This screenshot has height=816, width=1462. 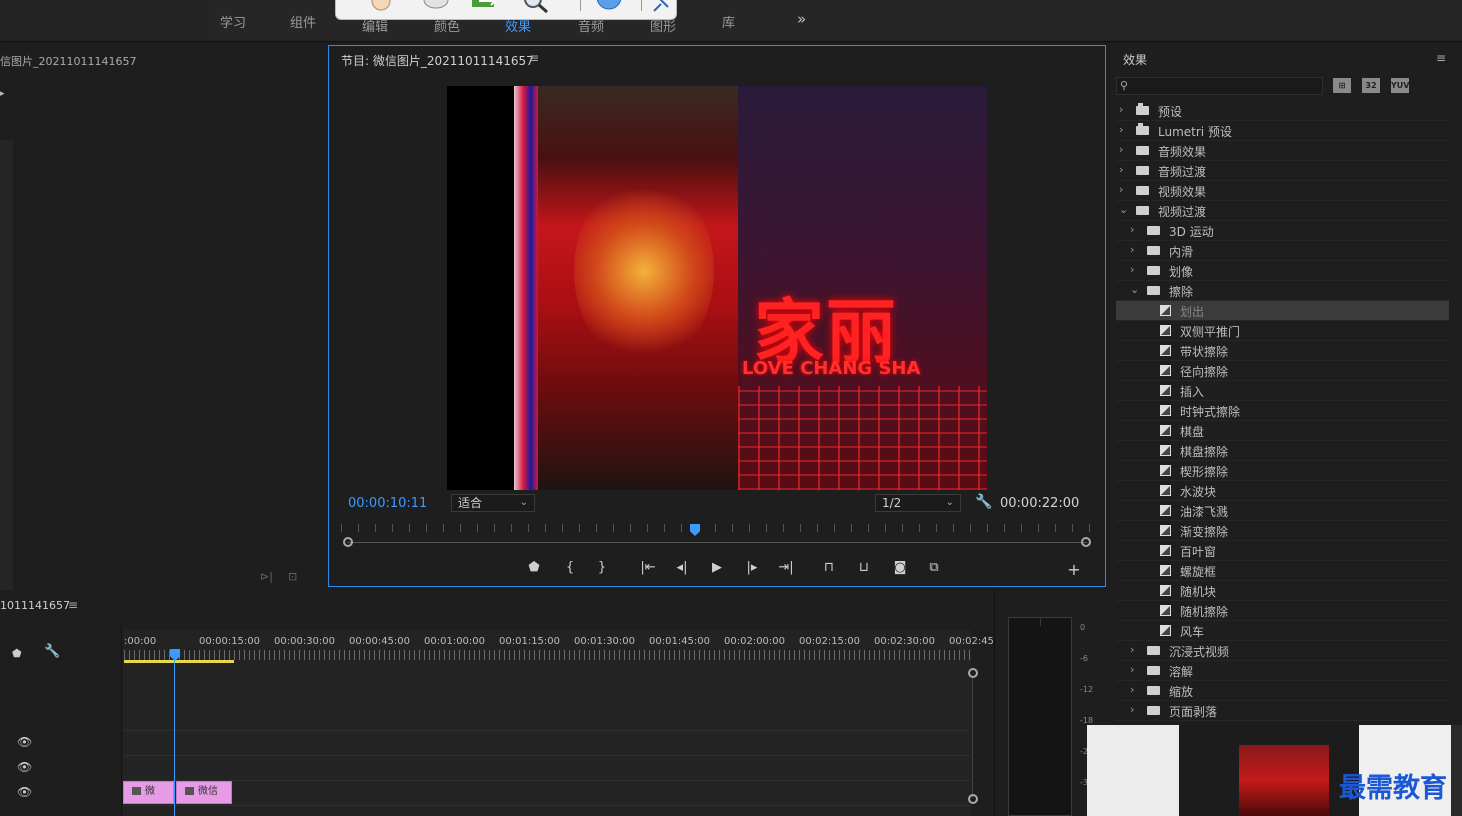 What do you see at coordinates (1282, 271) in the screenshot?
I see `effects-tree-item: › 划像` at bounding box center [1282, 271].